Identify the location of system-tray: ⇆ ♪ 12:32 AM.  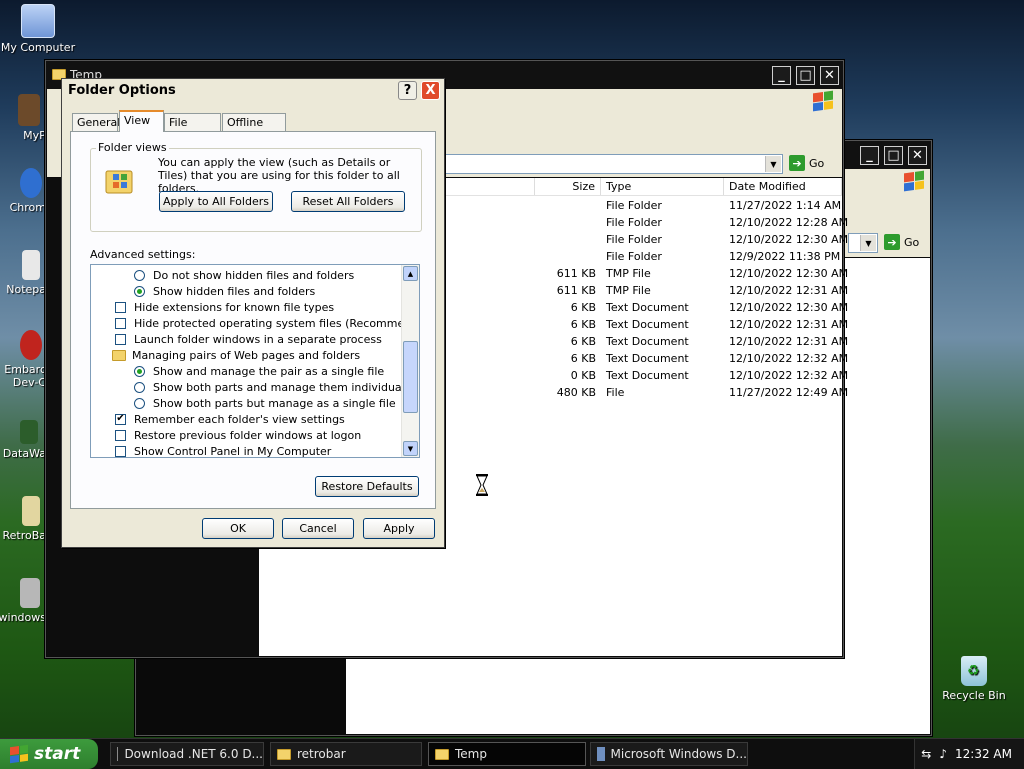
(969, 754).